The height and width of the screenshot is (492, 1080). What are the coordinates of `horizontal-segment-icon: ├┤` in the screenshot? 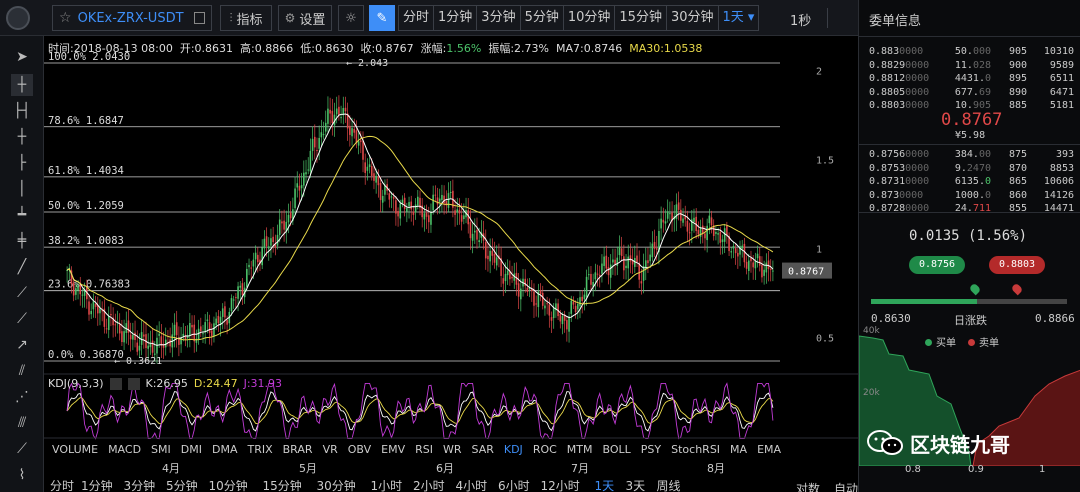 It's located at (22, 111).